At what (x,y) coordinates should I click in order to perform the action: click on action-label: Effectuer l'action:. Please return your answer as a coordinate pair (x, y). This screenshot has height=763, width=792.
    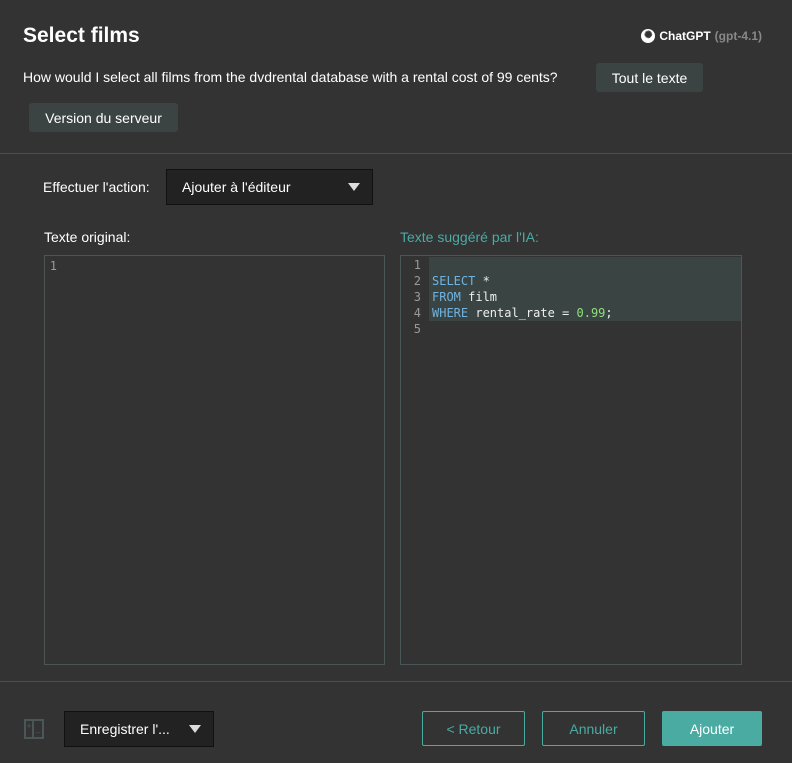
    Looking at the image, I should click on (96, 187).